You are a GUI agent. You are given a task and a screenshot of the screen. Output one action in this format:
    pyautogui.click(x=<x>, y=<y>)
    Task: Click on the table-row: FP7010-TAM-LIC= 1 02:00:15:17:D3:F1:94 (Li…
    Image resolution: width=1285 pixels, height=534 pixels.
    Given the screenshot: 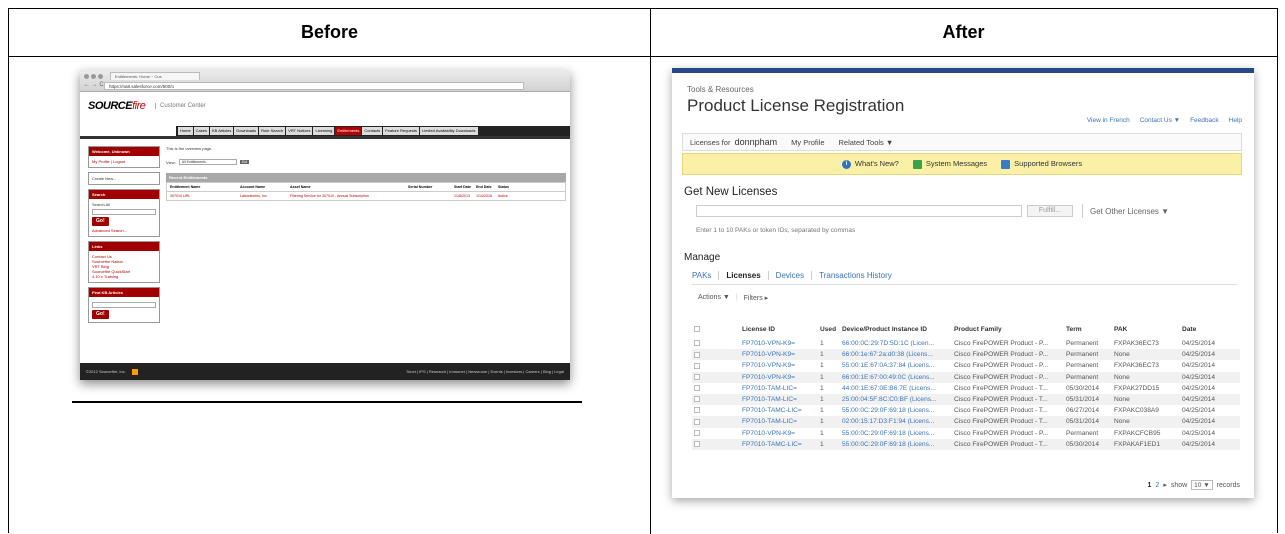 What is the action you would take?
    pyautogui.click(x=966, y=422)
    